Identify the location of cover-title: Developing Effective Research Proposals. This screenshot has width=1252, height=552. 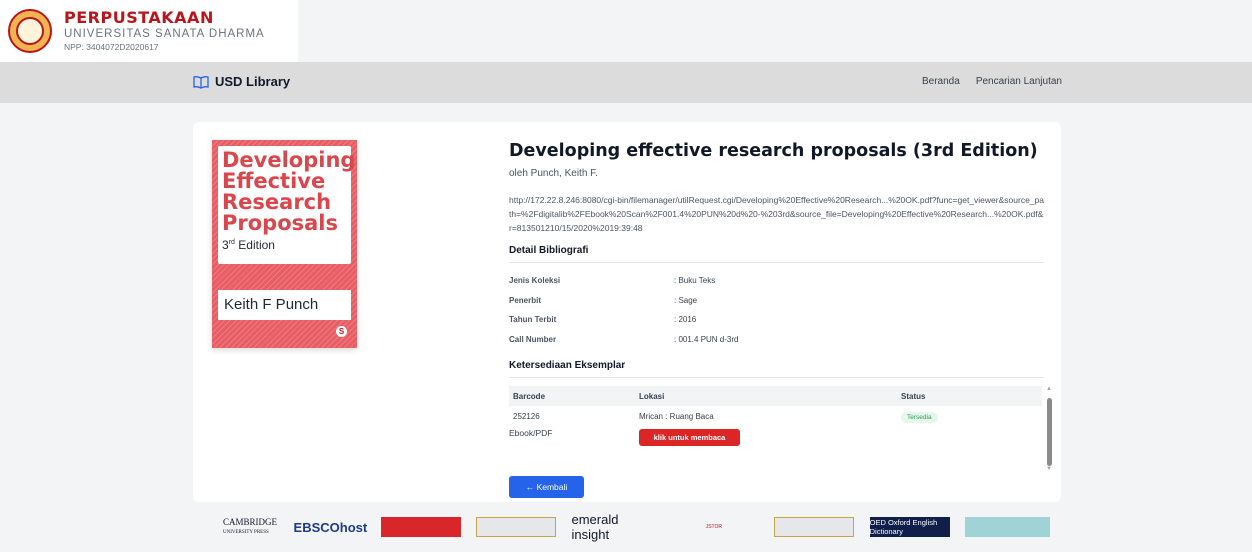
(289, 191).